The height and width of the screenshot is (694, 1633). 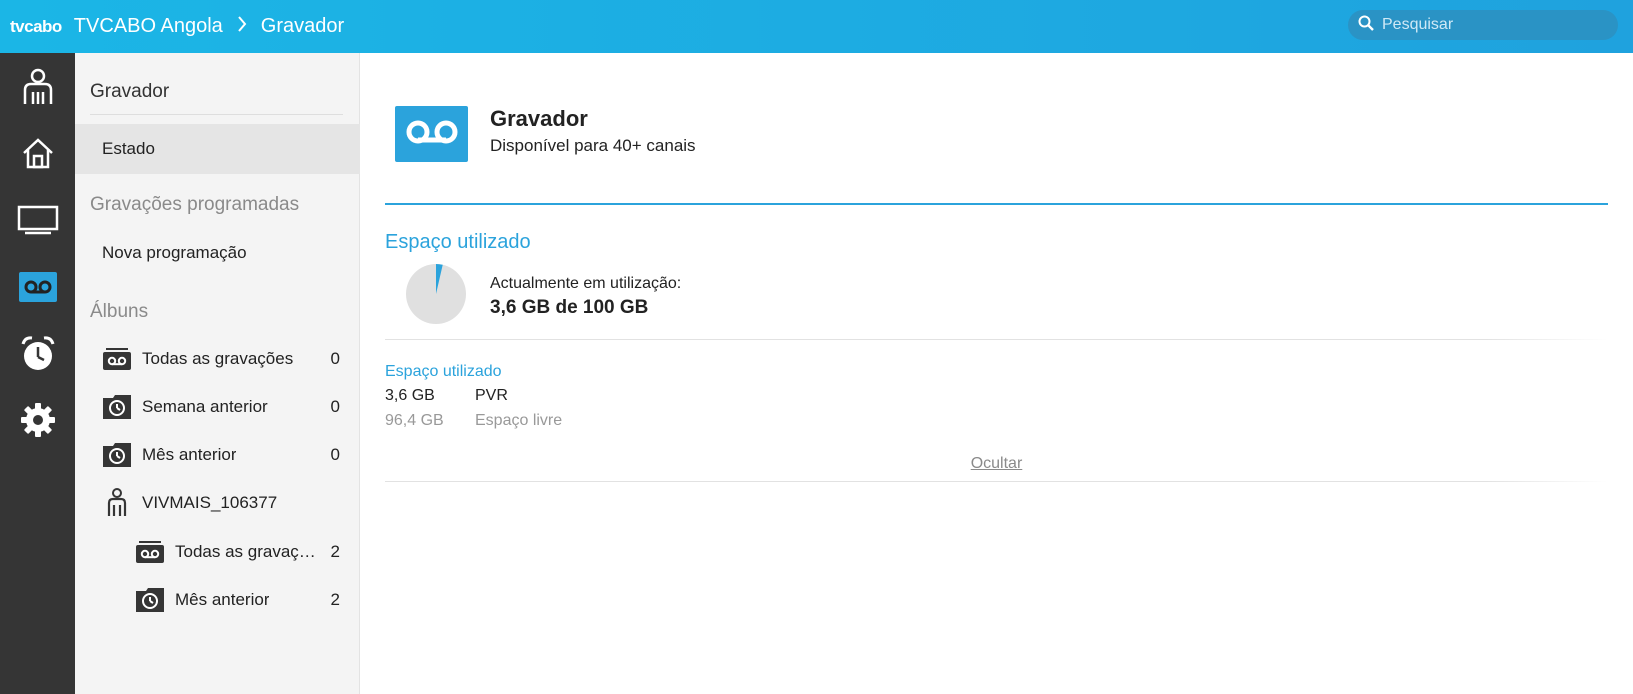 I want to click on album-last-week: Semana anterior 0, so click(x=217, y=407).